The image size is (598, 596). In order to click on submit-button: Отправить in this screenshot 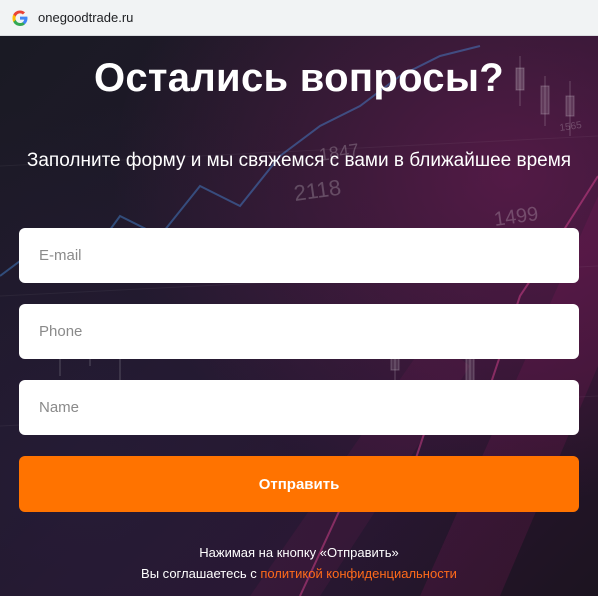, I will do `click(299, 484)`.